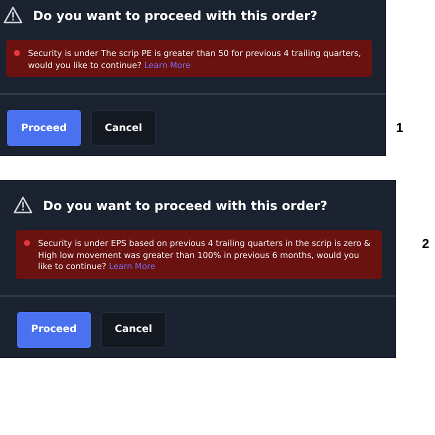 This screenshot has height=435, width=435. What do you see at coordinates (195, 59) in the screenshot?
I see `alert-message: Security is under The scrip PE is greater than 50 for previous 4 trailing quarters, would you like to continue? Learn More` at bounding box center [195, 59].